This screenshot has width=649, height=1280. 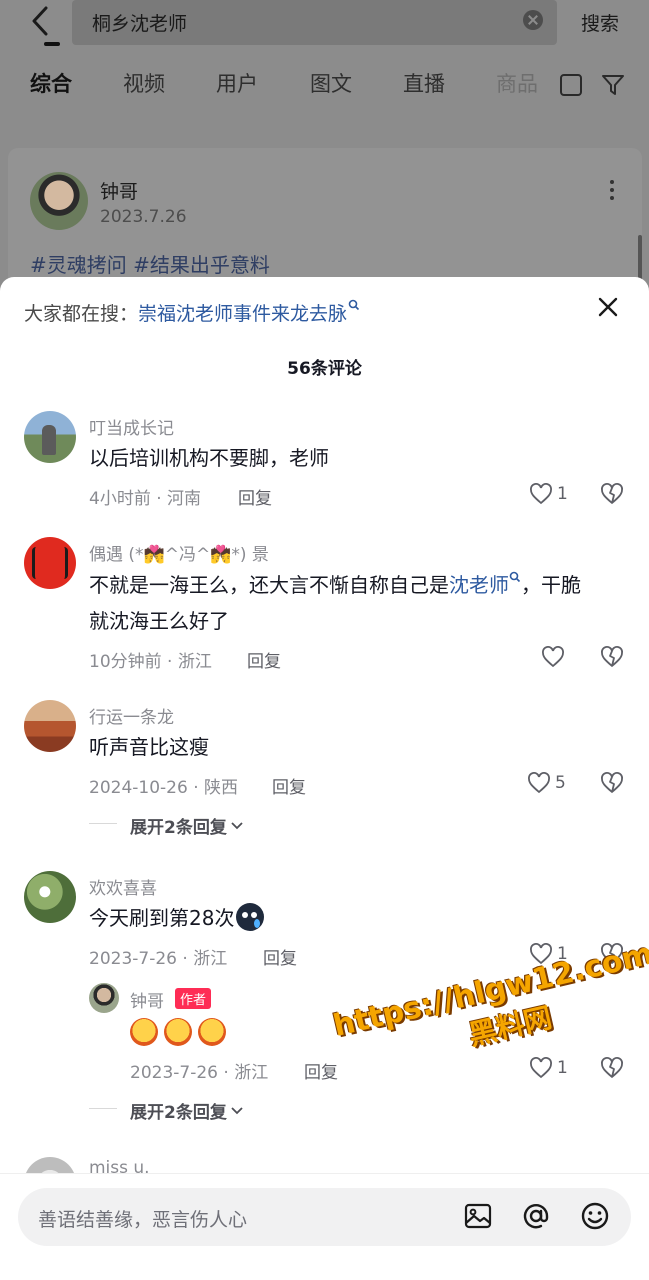 What do you see at coordinates (123, 886) in the screenshot?
I see `comment-username: 欢欢喜喜` at bounding box center [123, 886].